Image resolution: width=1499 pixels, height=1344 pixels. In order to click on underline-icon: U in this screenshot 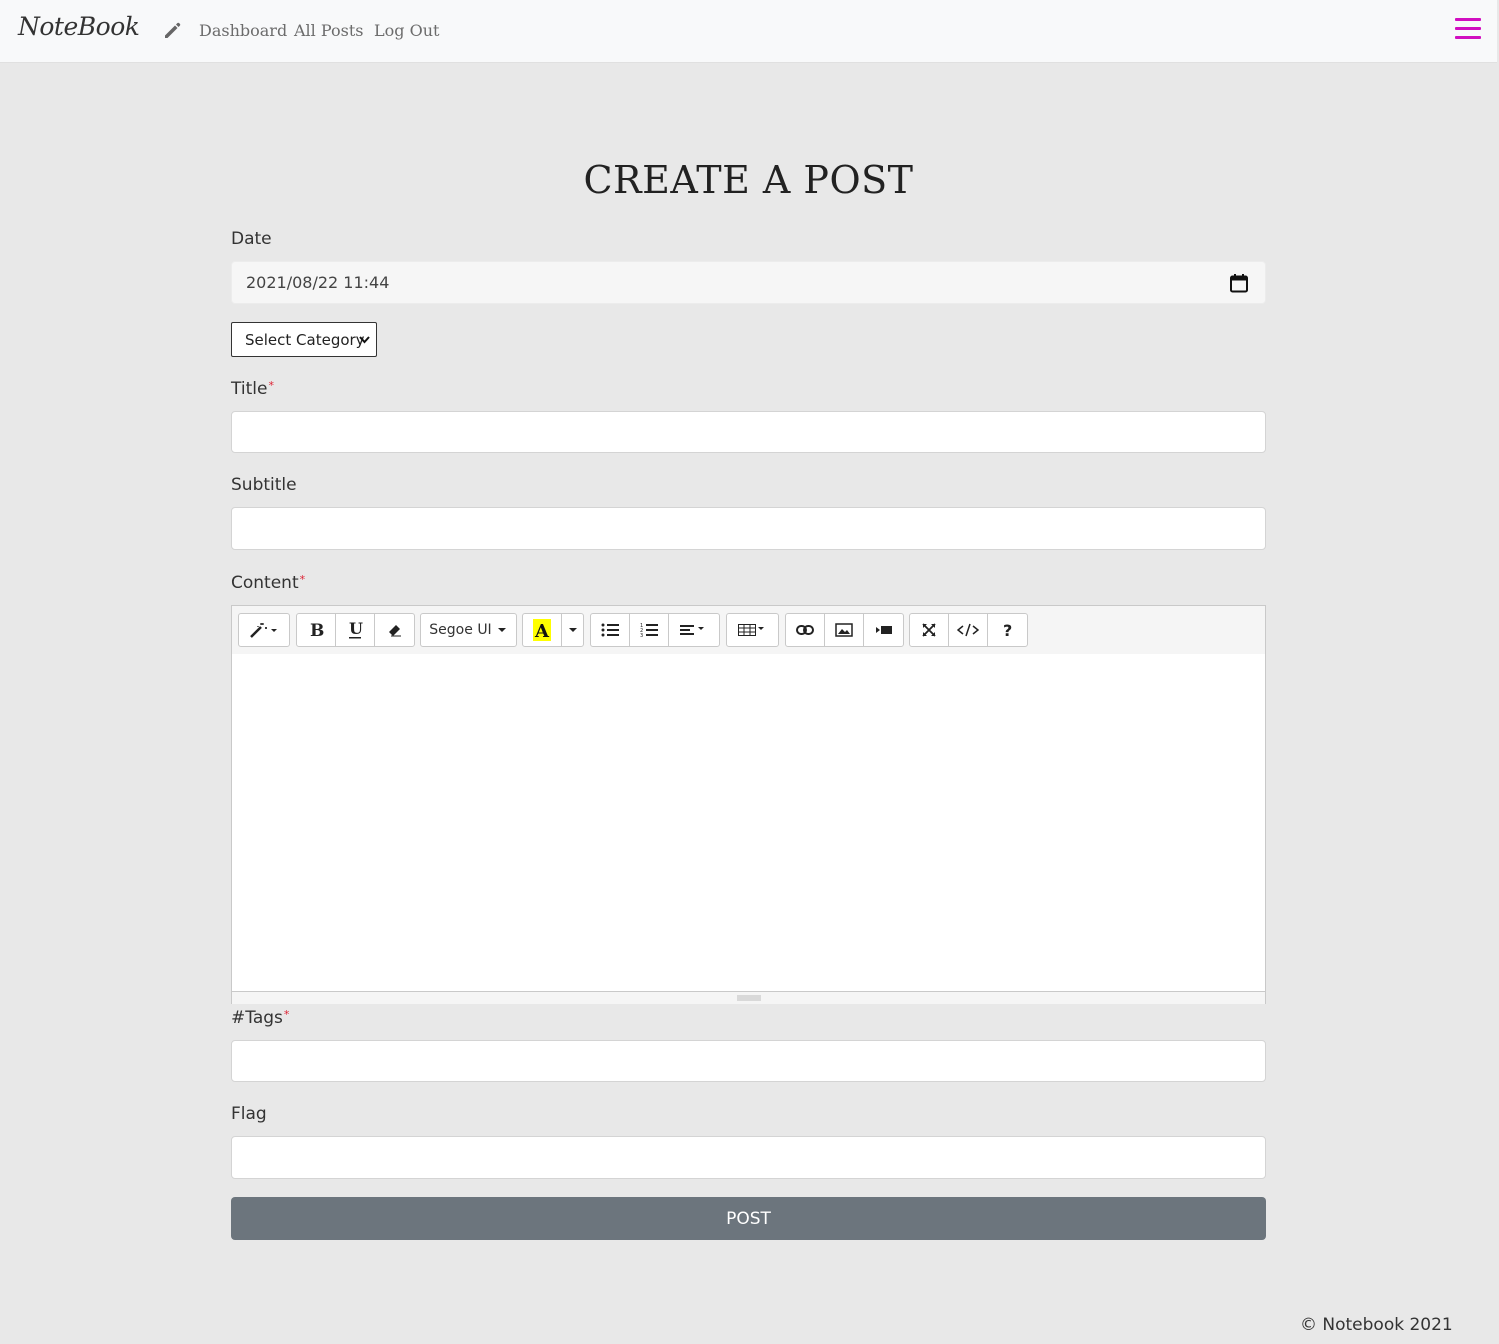, I will do `click(356, 629)`.